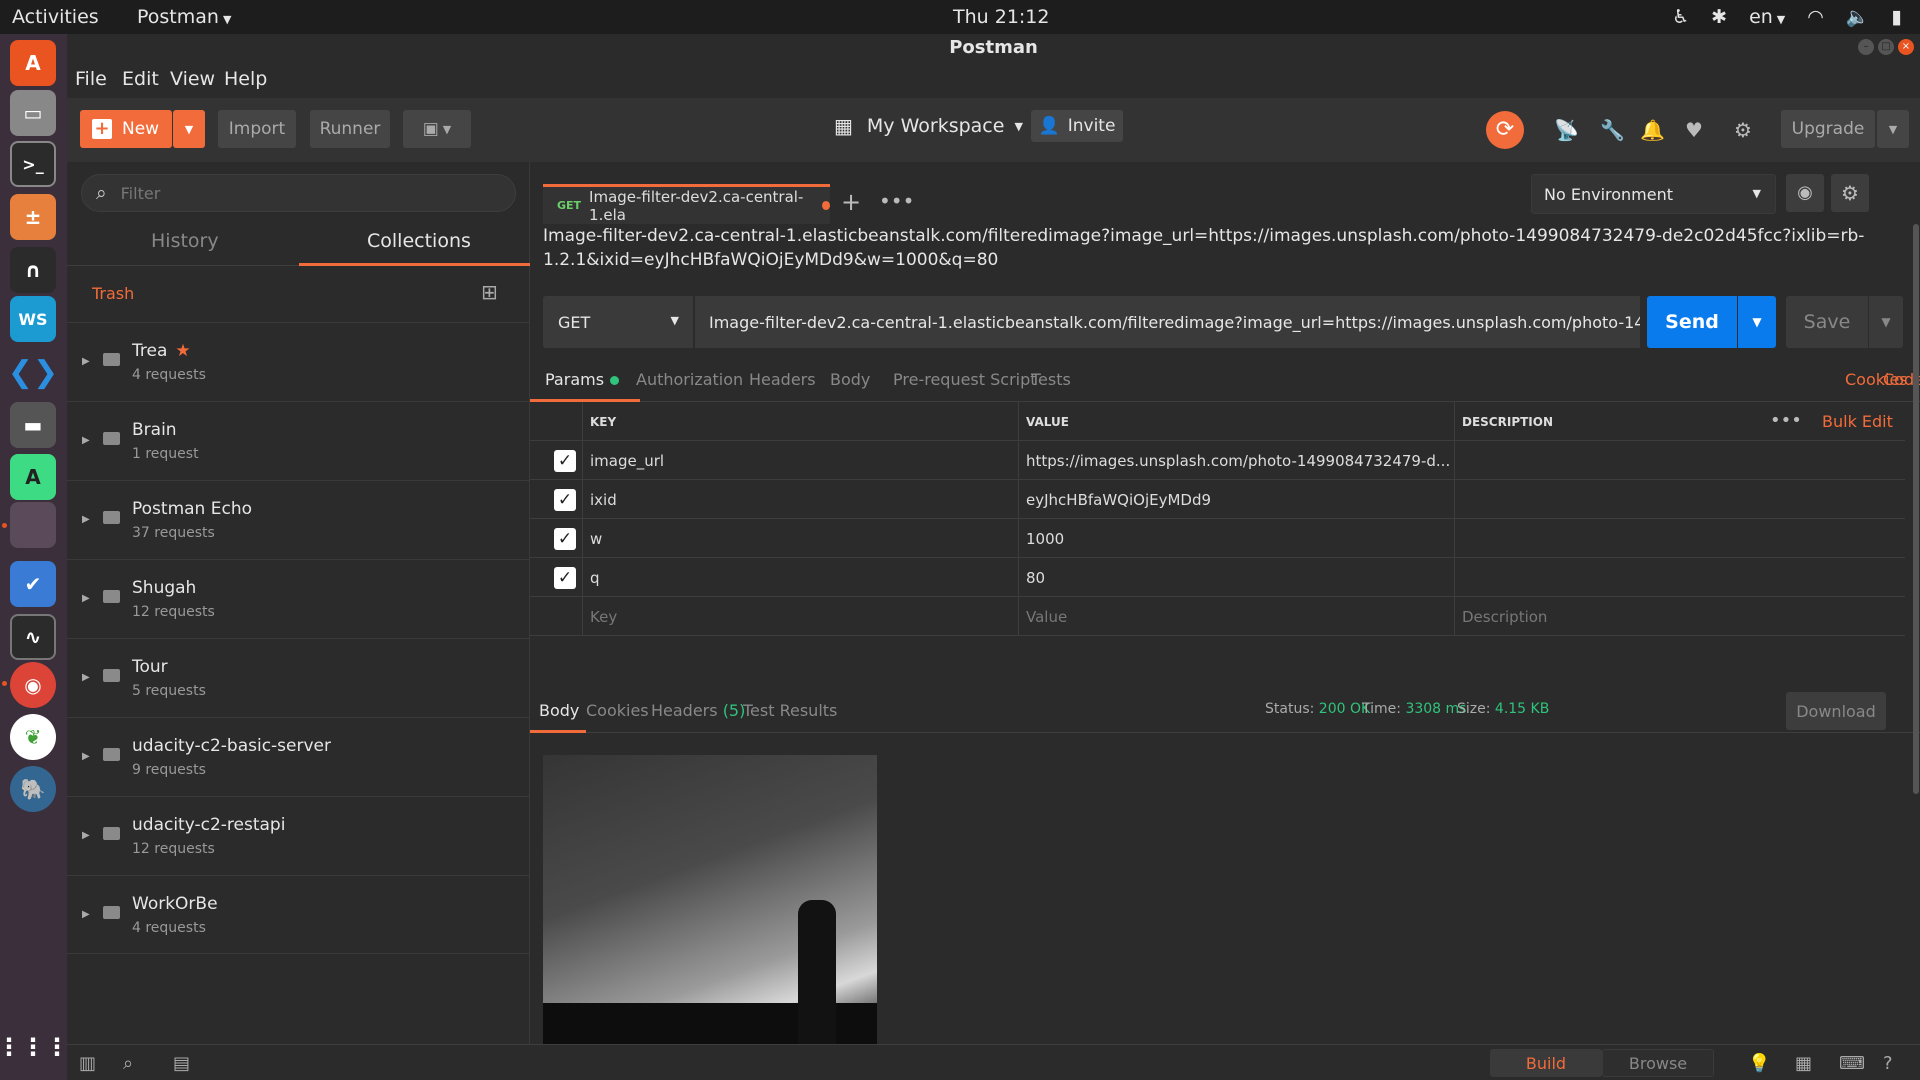 The width and height of the screenshot is (1920, 1080). I want to click on browse-mode-button: Browse, so click(1658, 1063).